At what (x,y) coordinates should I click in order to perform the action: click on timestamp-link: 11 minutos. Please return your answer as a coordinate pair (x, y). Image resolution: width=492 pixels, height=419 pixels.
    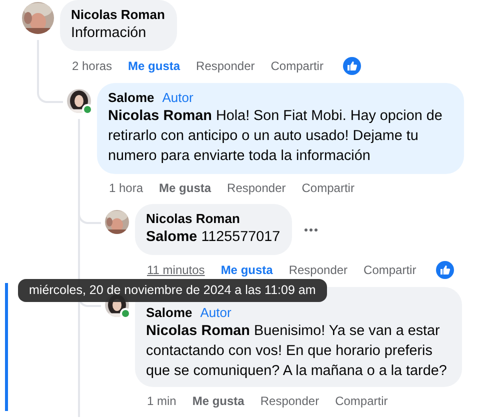
    Looking at the image, I should click on (176, 270).